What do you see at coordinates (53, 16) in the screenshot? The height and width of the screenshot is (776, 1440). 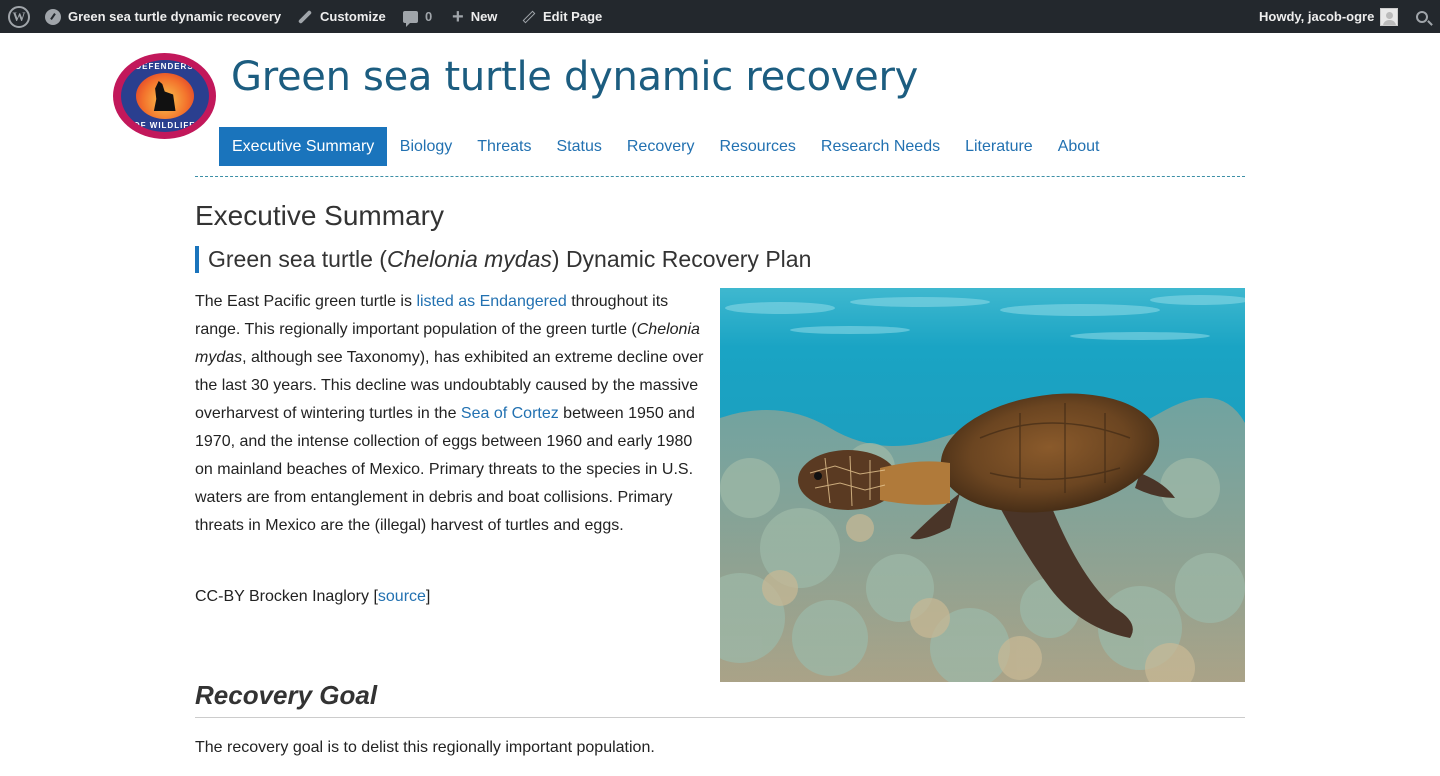 I see `dashboard-icon` at bounding box center [53, 16].